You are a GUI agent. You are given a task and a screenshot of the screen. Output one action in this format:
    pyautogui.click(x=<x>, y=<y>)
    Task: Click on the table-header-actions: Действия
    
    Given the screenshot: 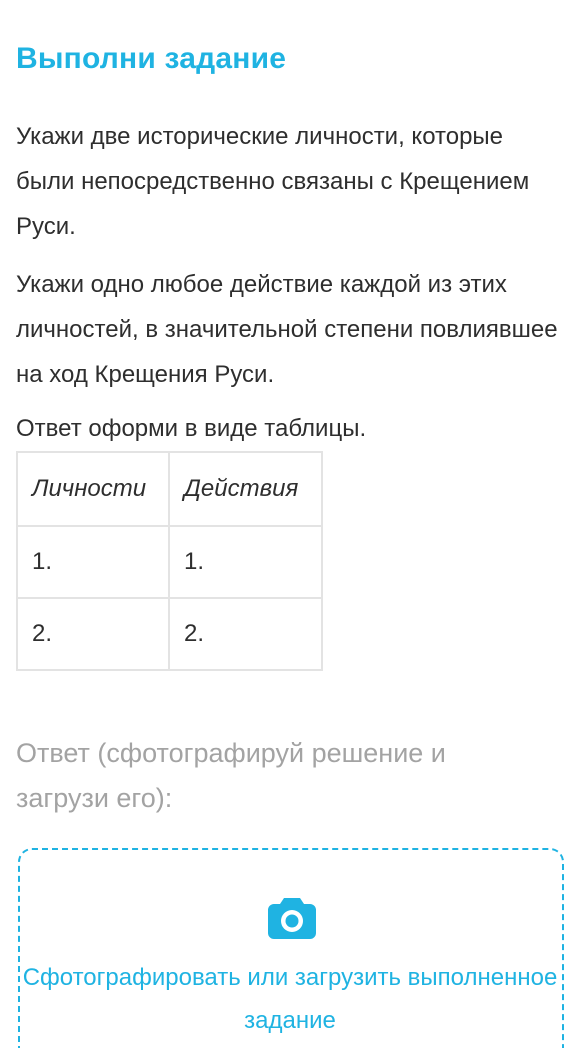 What is the action you would take?
    pyautogui.click(x=245, y=489)
    